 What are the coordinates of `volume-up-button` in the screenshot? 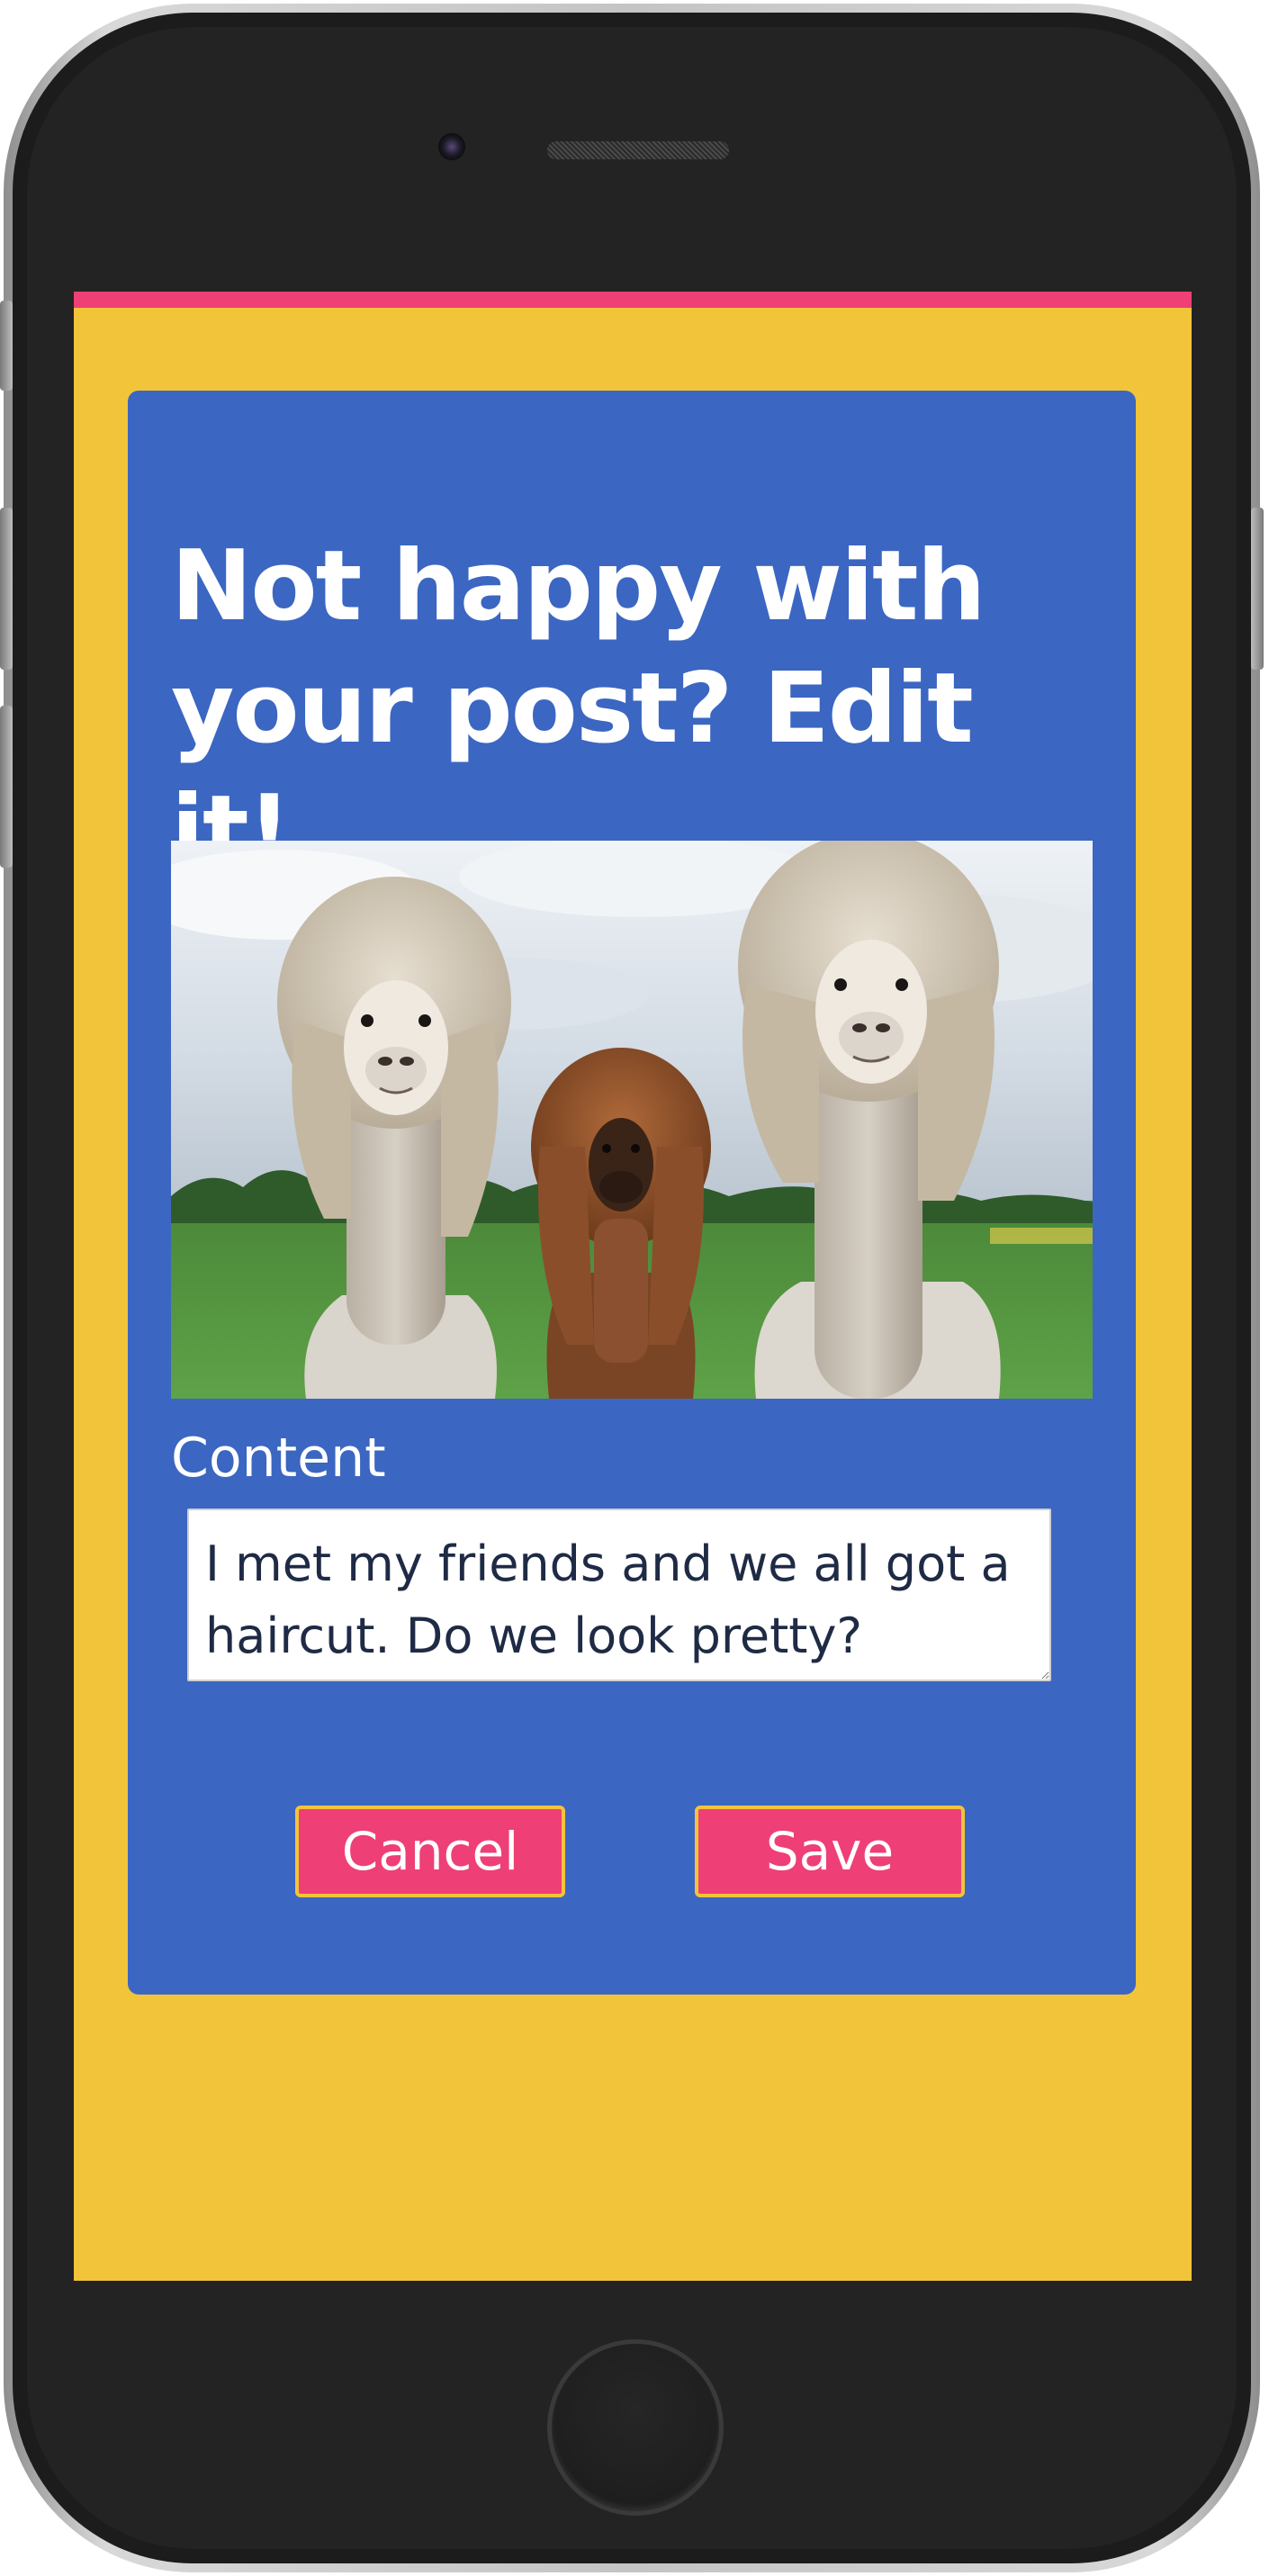 It's located at (6, 589).